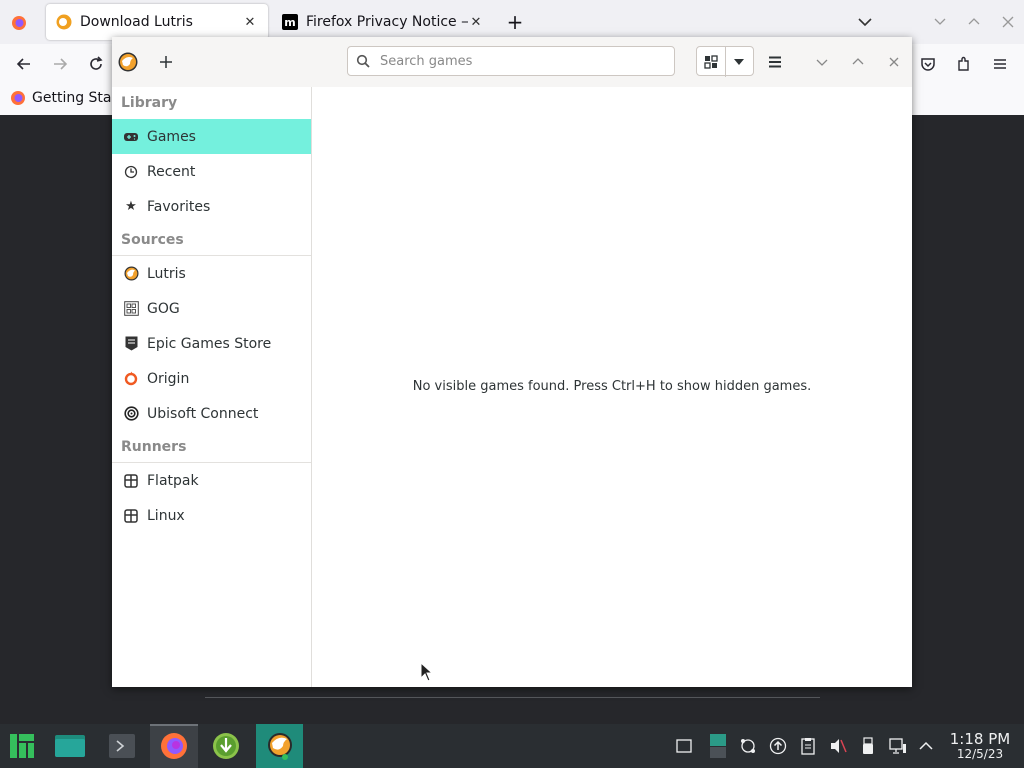  I want to click on page-divider, so click(512, 697).